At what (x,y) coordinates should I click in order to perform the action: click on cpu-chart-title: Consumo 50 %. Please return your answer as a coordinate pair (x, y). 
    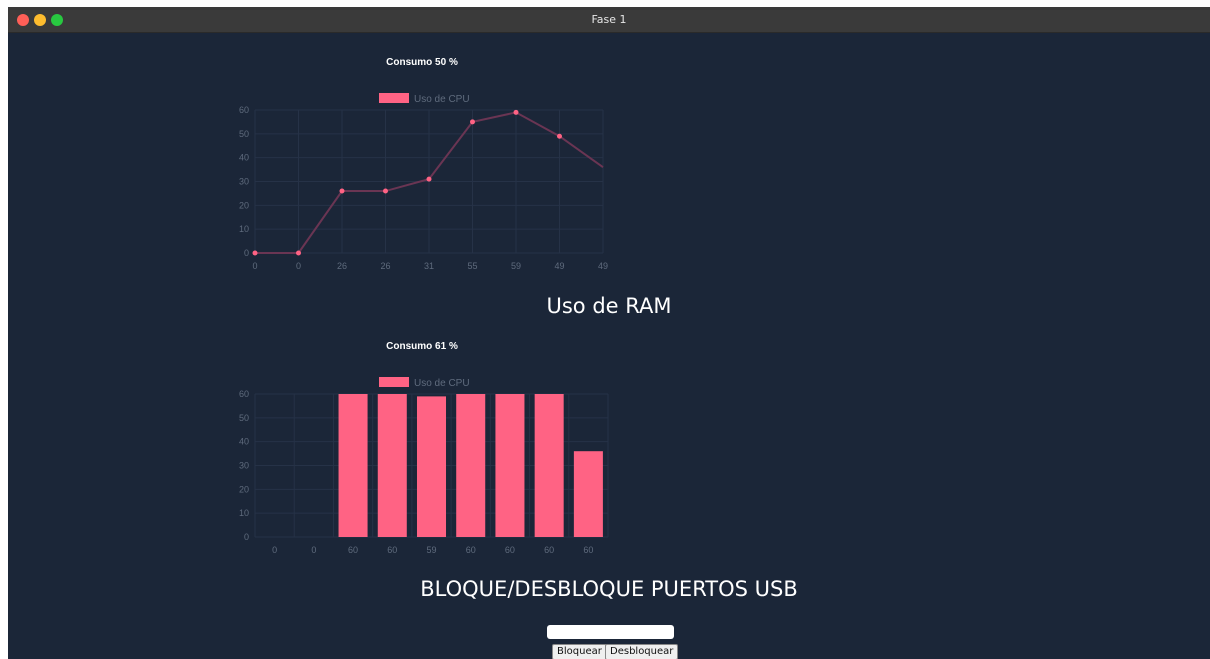
    Looking at the image, I should click on (422, 62).